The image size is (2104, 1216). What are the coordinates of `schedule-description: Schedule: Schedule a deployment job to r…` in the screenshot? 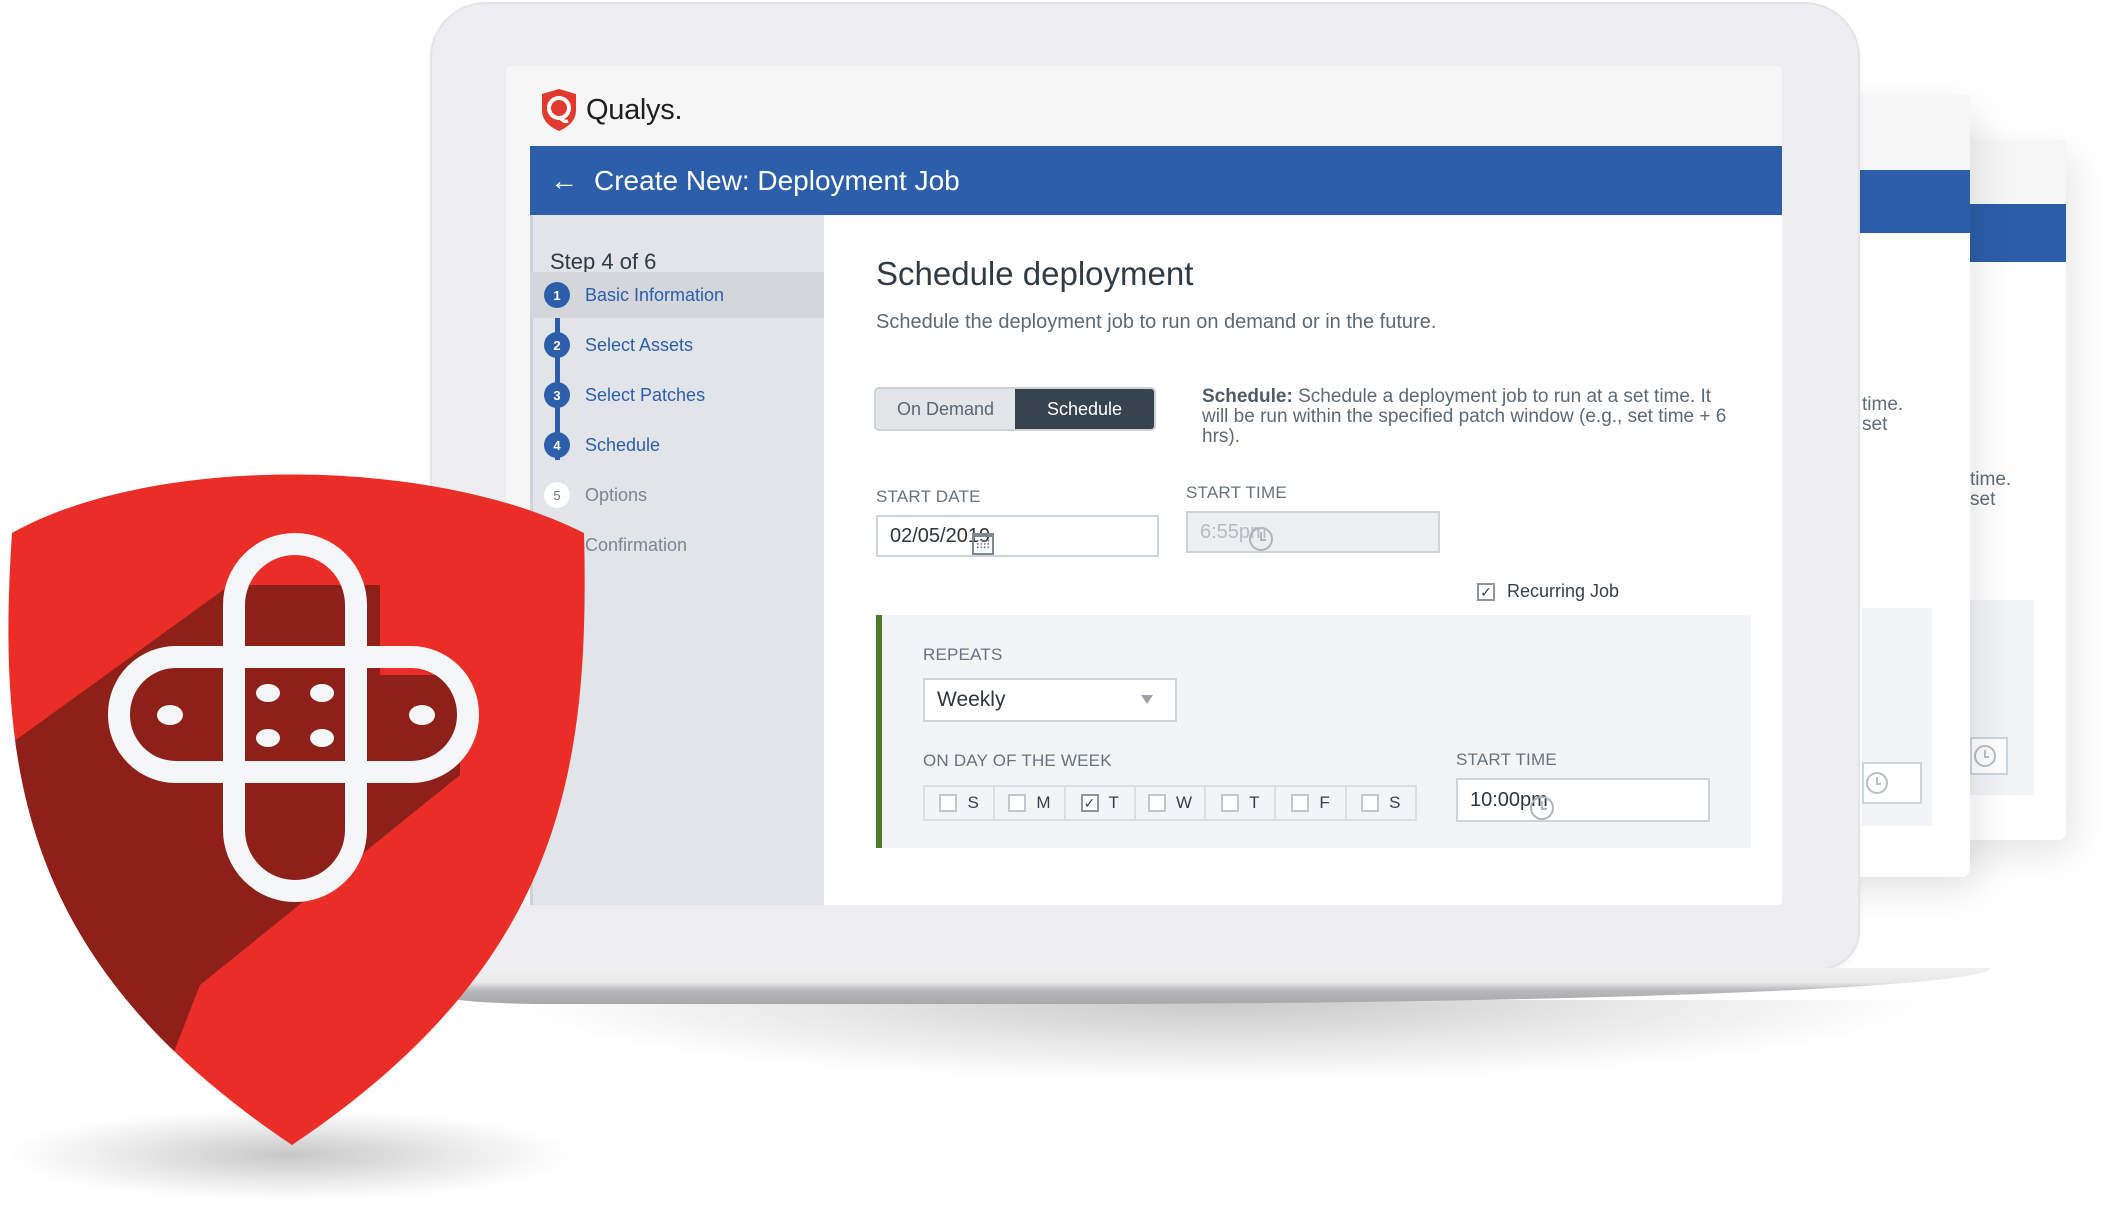 It's located at (1472, 417).